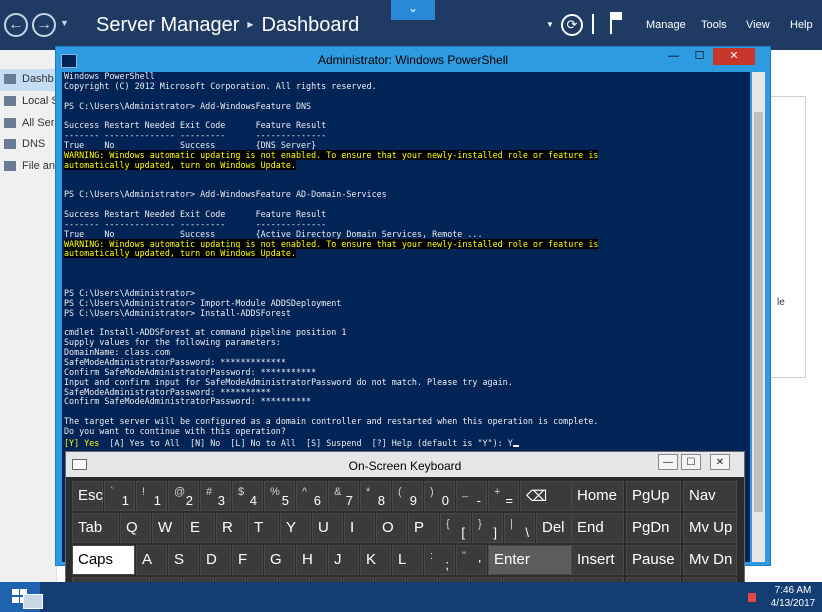 This screenshot has height=612, width=822. What do you see at coordinates (471, 496) in the screenshot?
I see `key-symbol: _ -` at bounding box center [471, 496].